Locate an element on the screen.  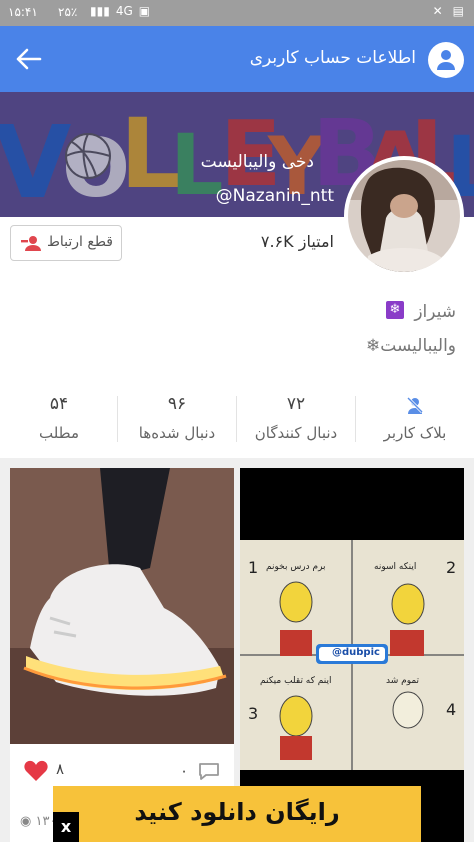
network-label: 4G is located at coordinates (124, 11).